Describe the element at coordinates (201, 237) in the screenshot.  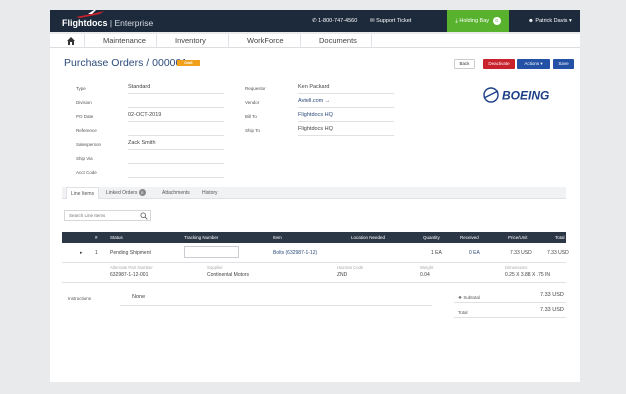
I see `col-tracking: Tracking Number` at that location.